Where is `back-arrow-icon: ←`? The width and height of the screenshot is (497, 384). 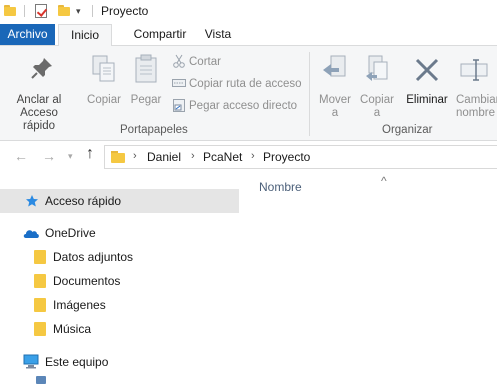
back-arrow-icon: ← is located at coordinates (21, 156).